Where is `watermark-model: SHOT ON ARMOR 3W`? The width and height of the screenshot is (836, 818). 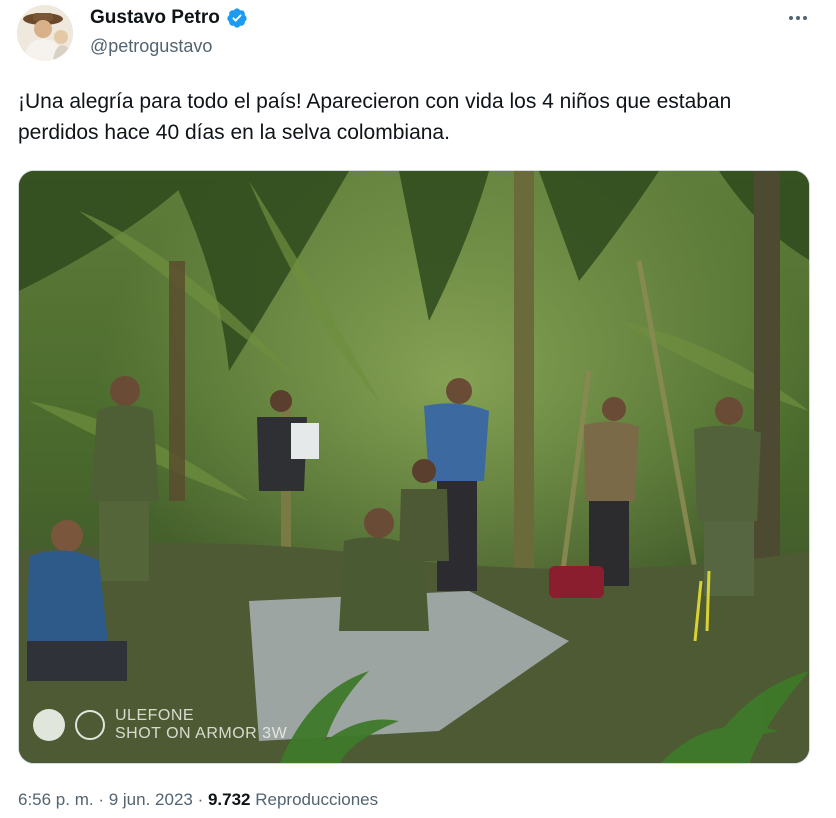 watermark-model: SHOT ON ARMOR 3W is located at coordinates (201, 733).